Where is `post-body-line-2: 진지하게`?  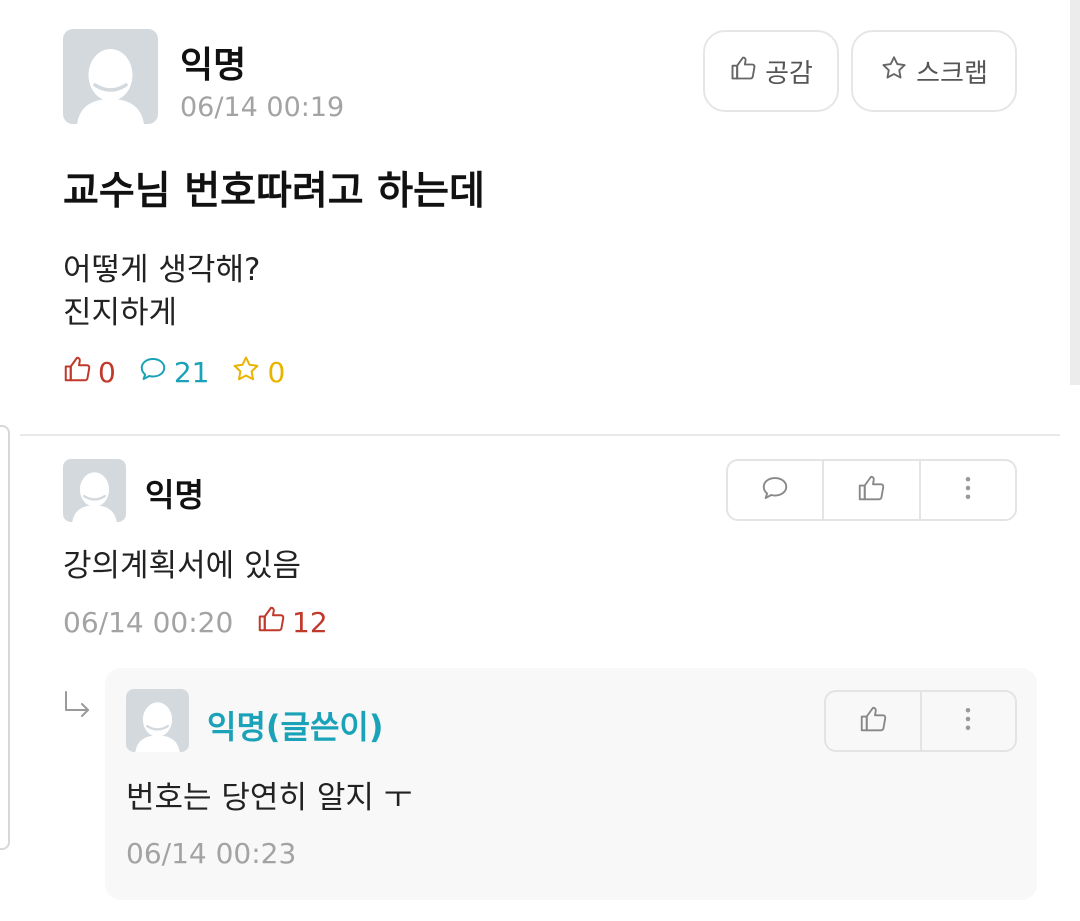 post-body-line-2: 진지하게 is located at coordinates (120, 313).